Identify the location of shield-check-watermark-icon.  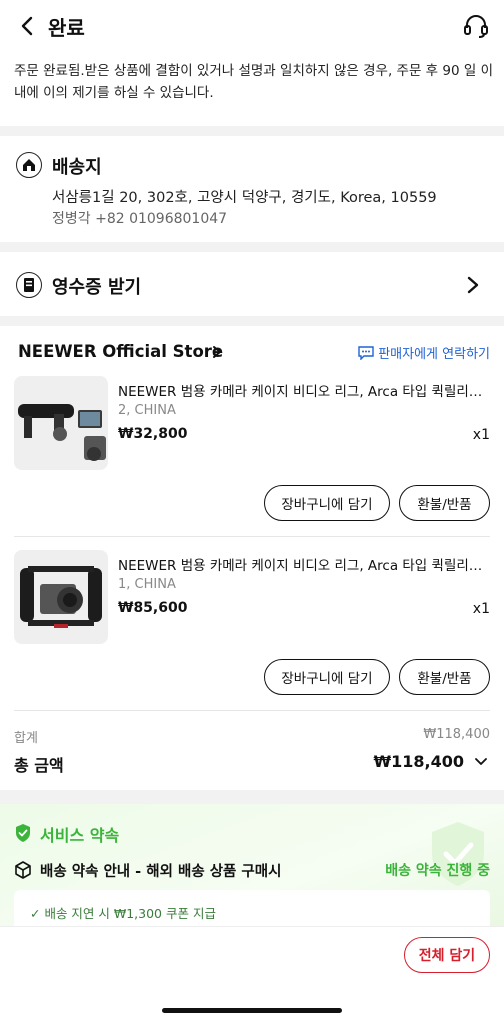
(458, 854).